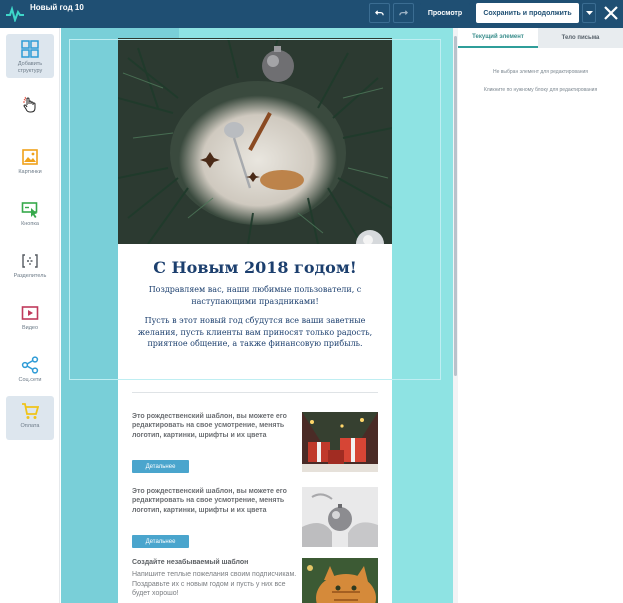  I want to click on save-continue-button: Сохранить и продолжить, so click(527, 13).